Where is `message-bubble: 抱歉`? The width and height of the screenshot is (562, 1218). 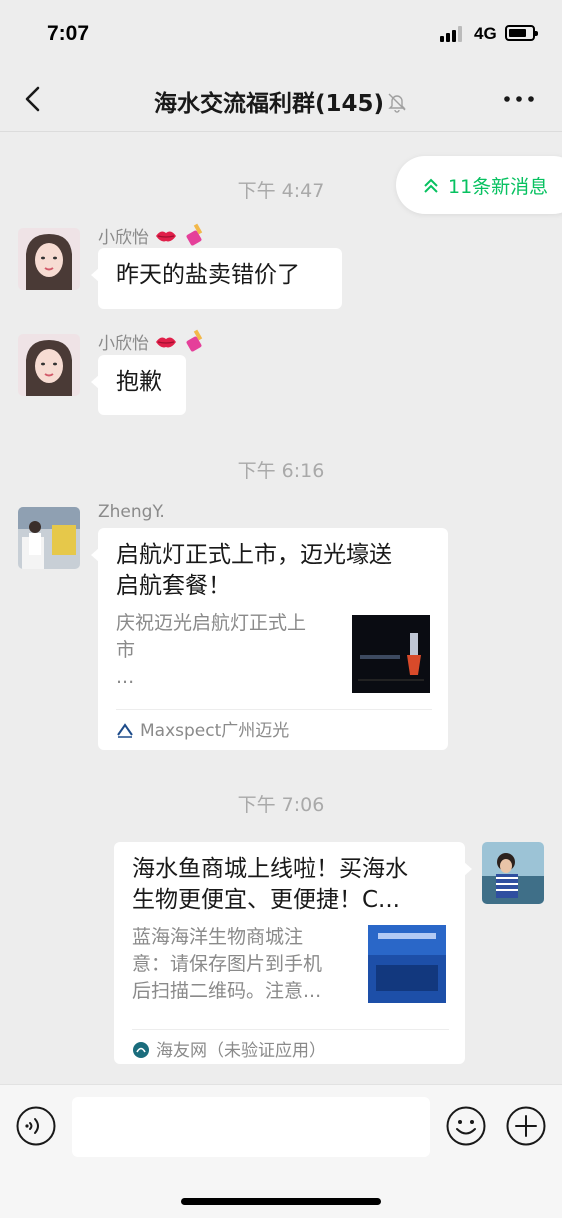 message-bubble: 抱歉 is located at coordinates (138, 385).